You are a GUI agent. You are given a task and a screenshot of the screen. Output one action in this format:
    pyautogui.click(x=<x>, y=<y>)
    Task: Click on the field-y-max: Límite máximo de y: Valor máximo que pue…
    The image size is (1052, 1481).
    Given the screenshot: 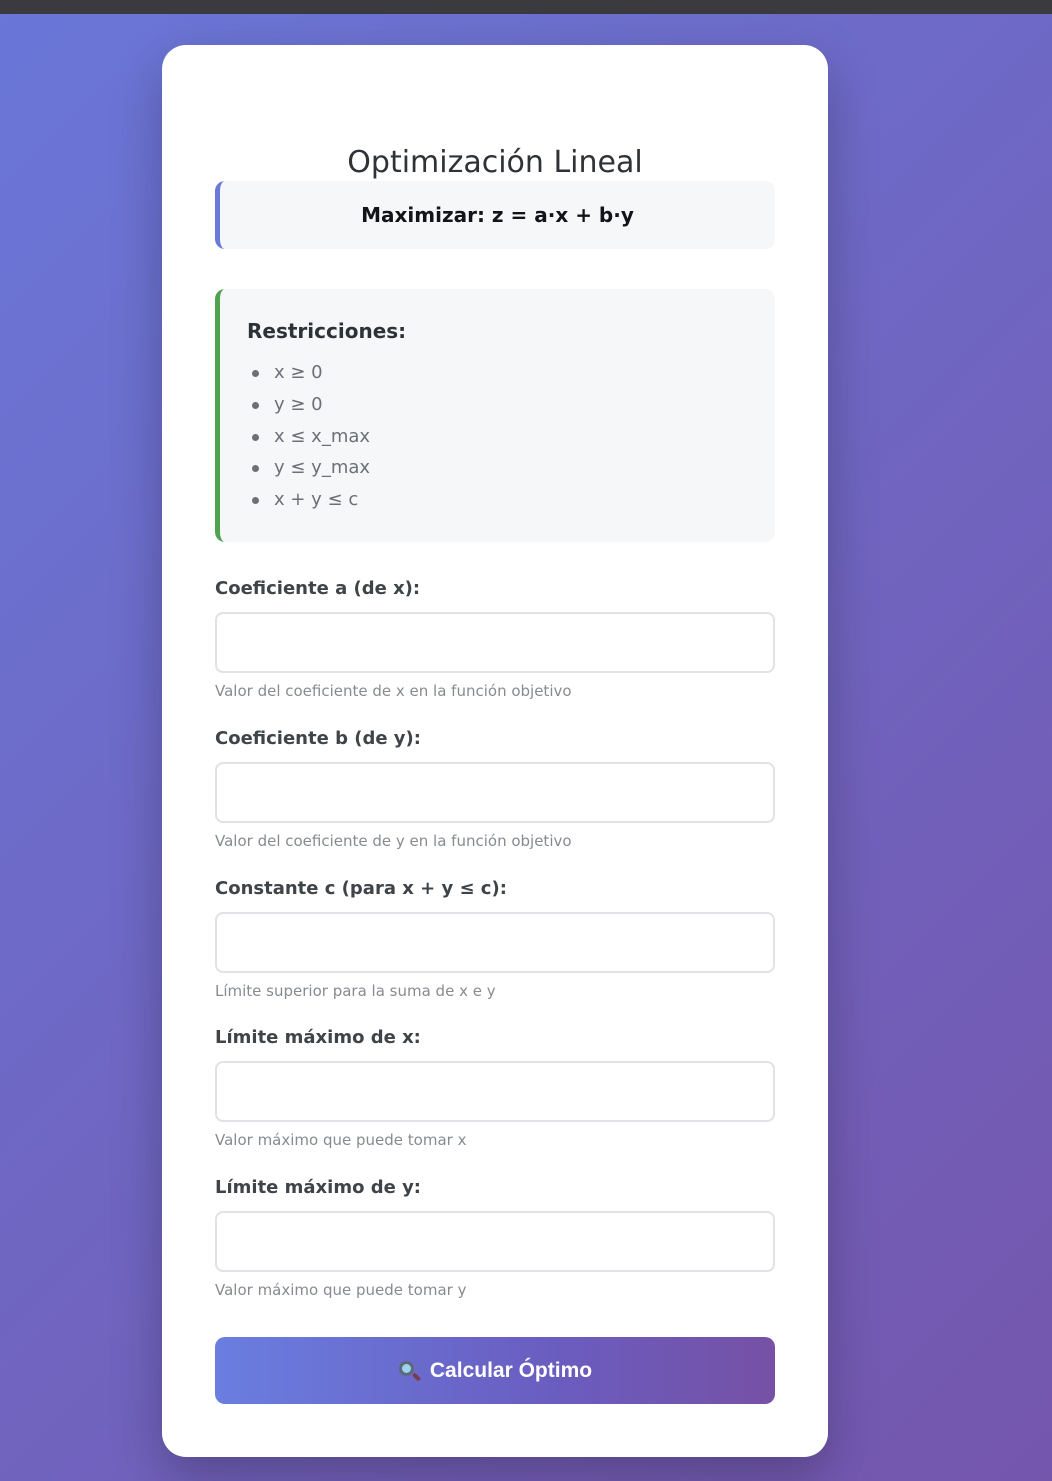 What is the action you would take?
    pyautogui.click(x=495, y=1238)
    